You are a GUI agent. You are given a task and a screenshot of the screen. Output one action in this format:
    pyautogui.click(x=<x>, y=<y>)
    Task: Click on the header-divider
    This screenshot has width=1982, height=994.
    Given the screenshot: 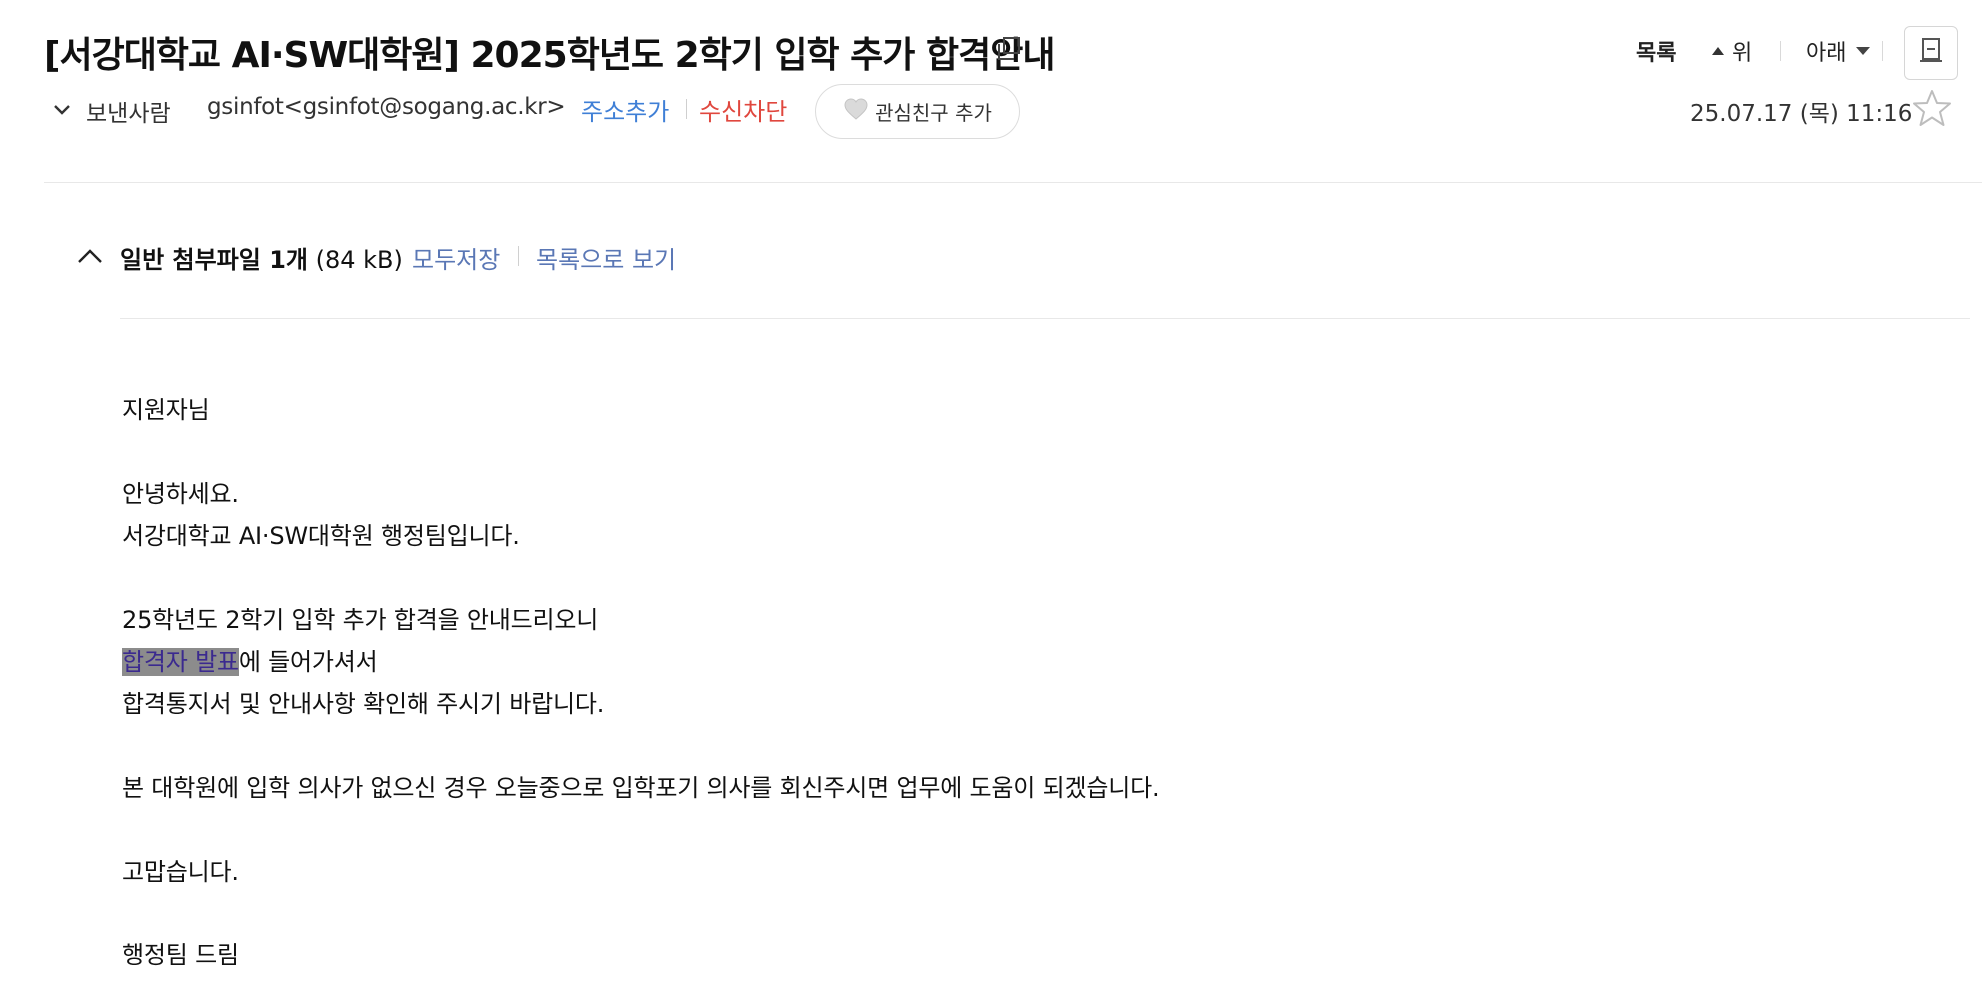 What is the action you would take?
    pyautogui.click(x=1013, y=182)
    